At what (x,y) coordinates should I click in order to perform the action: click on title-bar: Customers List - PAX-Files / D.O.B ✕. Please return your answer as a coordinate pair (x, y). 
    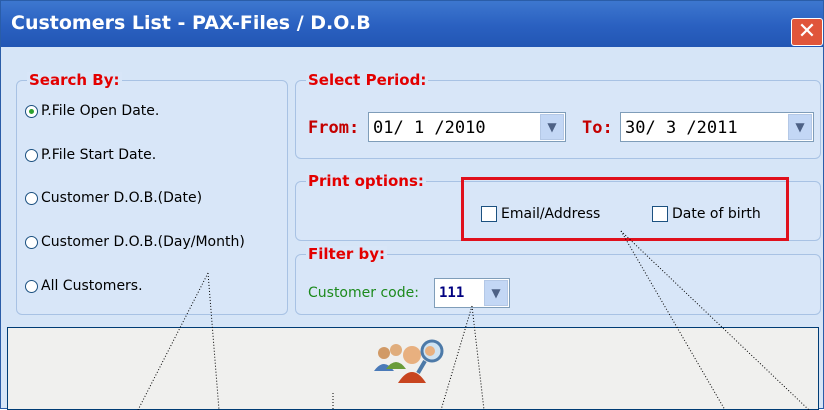
    Looking at the image, I should click on (412, 24).